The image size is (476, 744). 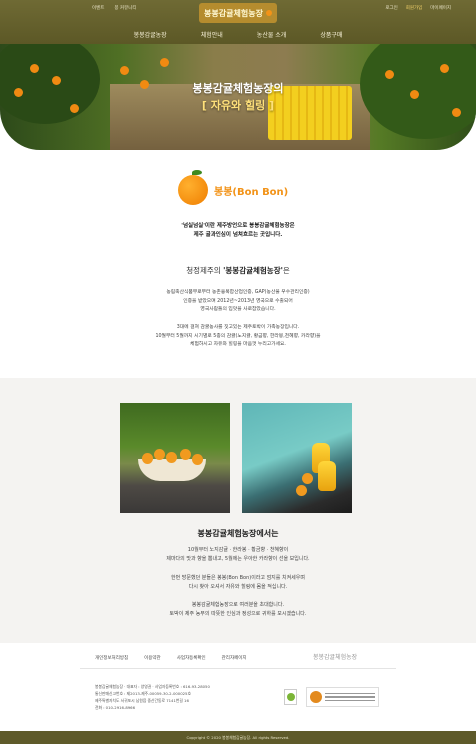 I want to click on footer-divider, so click(x=238, y=668).